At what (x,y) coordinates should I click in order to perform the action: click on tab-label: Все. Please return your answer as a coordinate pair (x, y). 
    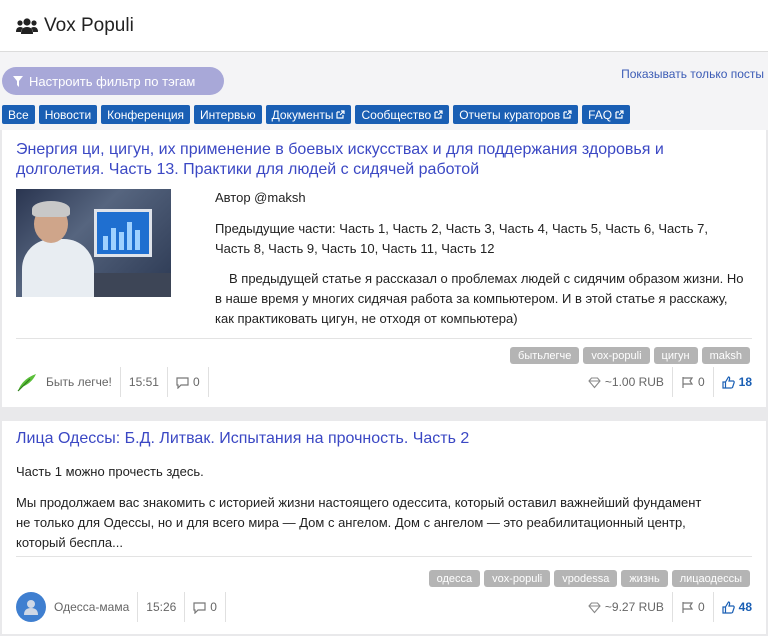
    Looking at the image, I should click on (18, 114).